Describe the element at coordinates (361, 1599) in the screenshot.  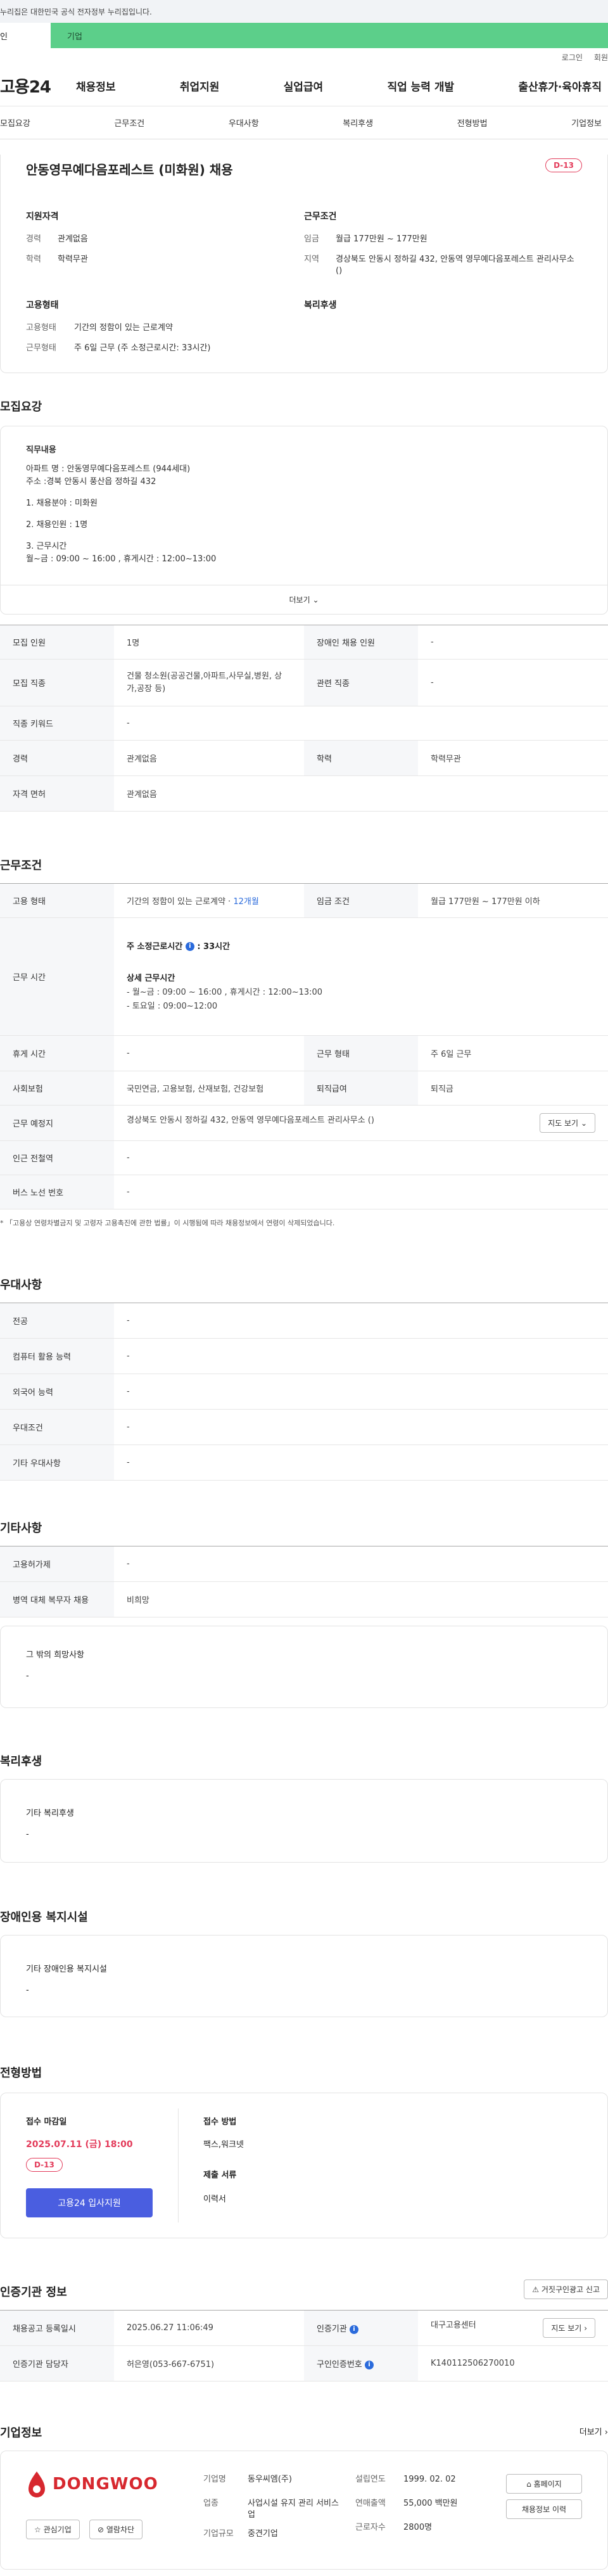
I see `cell-value: 비희망` at that location.